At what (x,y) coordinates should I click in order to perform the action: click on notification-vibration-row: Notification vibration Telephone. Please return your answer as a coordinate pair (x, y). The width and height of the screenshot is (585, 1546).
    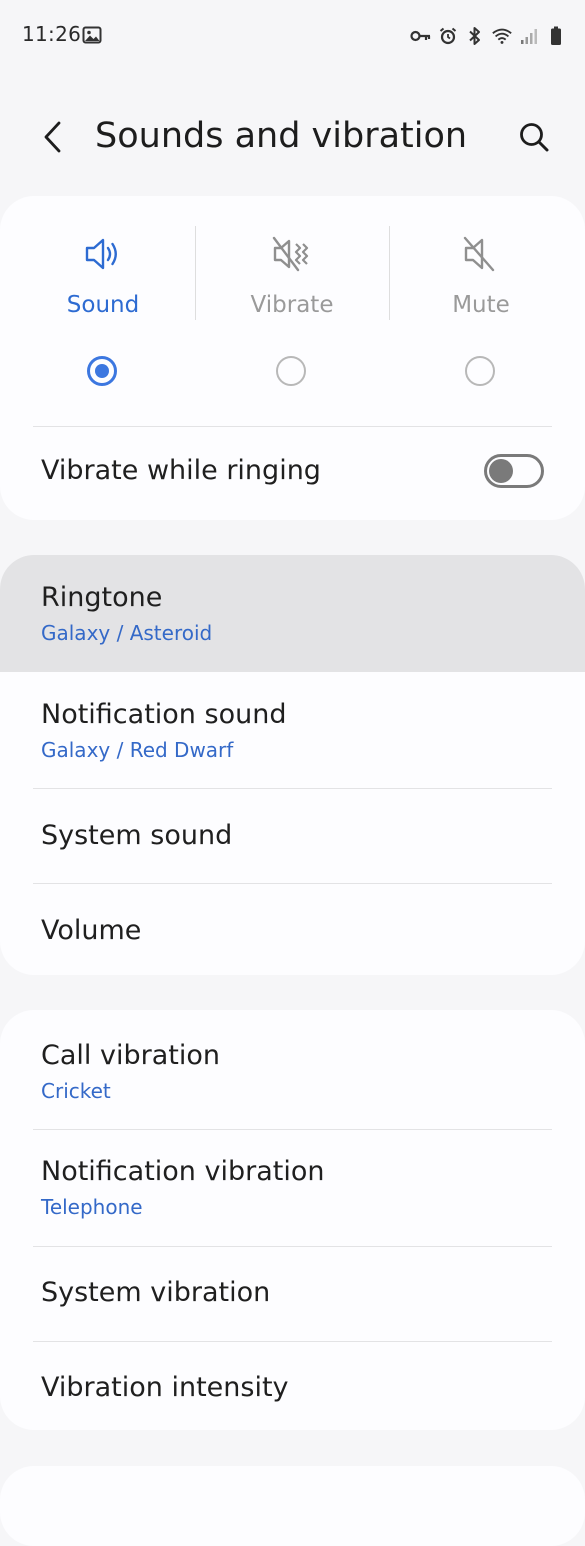
    Looking at the image, I should click on (292, 1188).